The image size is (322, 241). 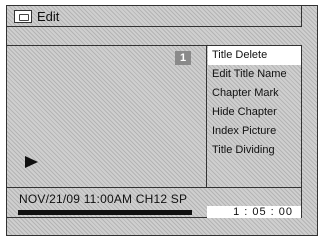 What do you see at coordinates (254, 150) in the screenshot?
I see `menu-item-title-dividing: Title Dividing` at bounding box center [254, 150].